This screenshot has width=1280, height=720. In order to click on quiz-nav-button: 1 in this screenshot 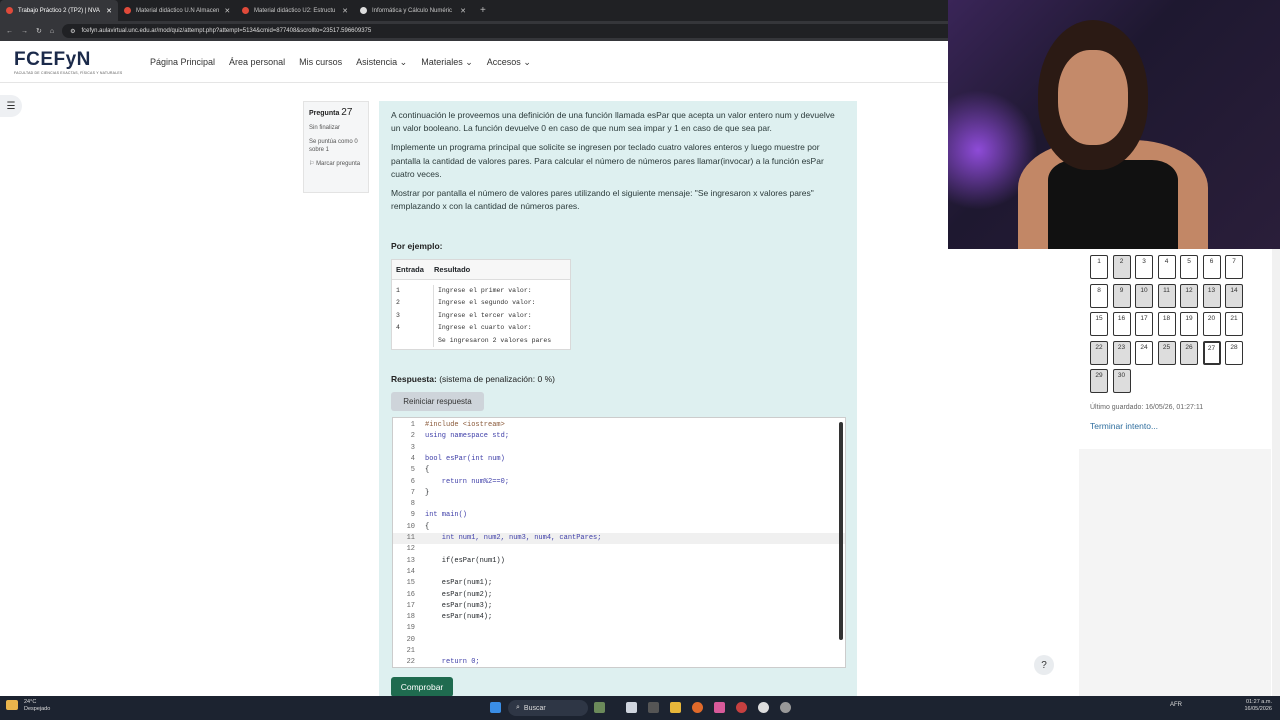, I will do `click(1099, 267)`.